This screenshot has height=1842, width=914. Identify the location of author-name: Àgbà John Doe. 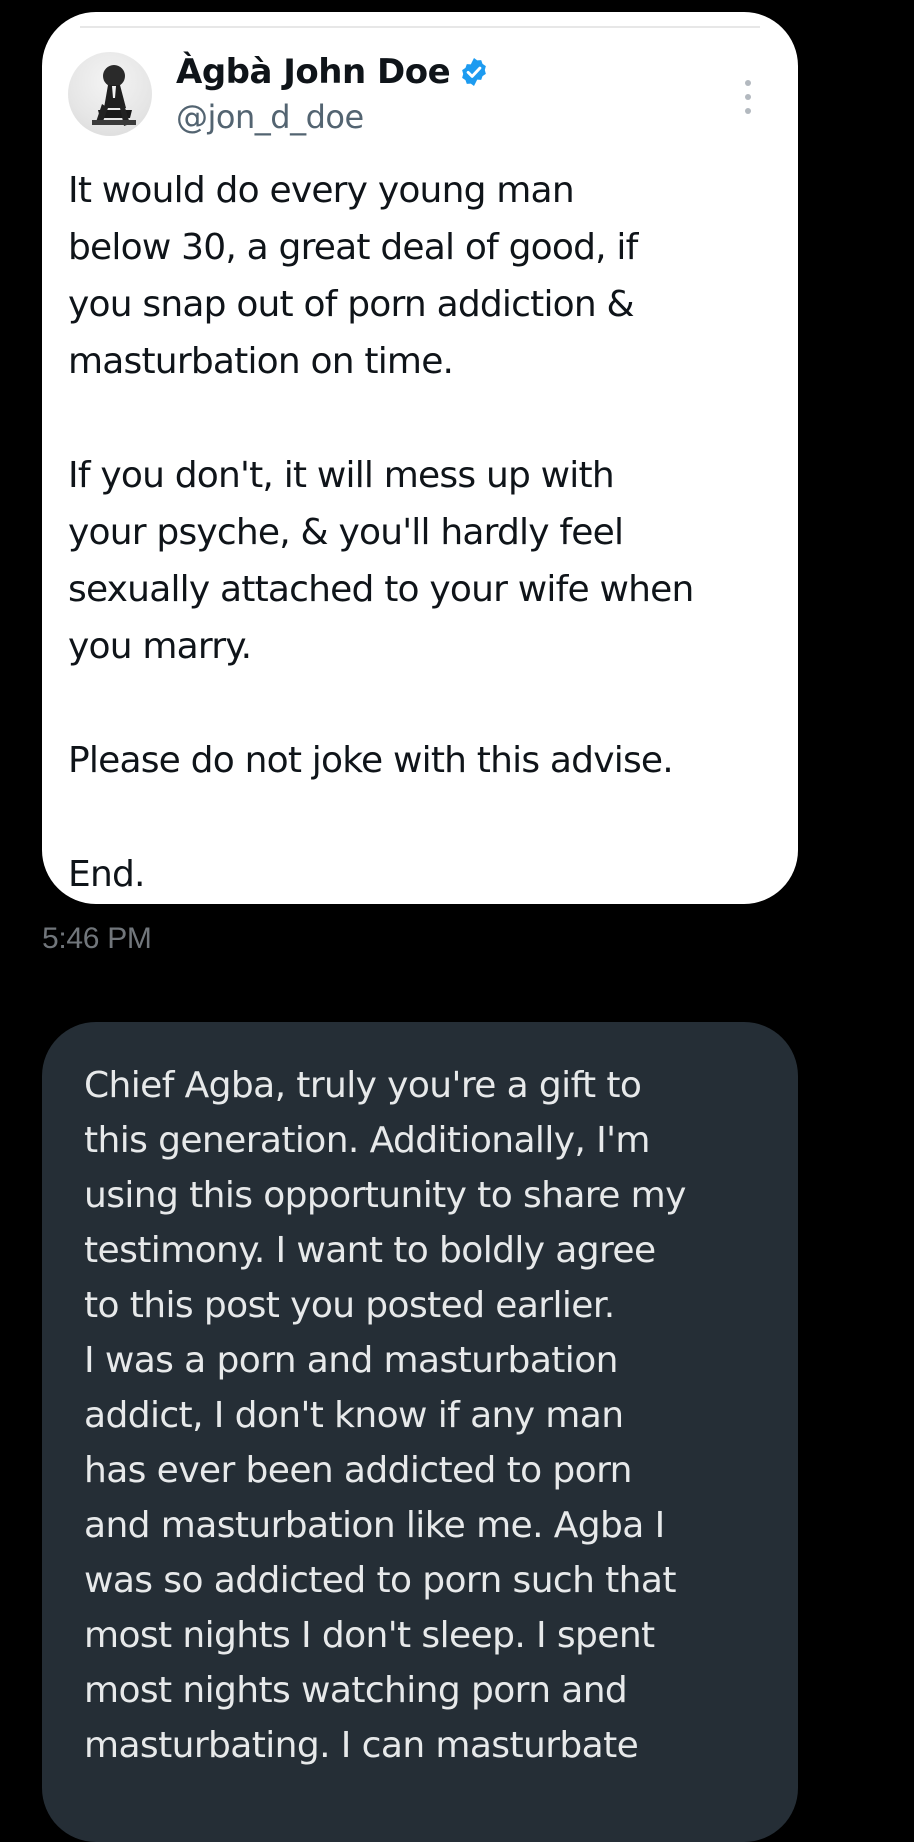
(333, 72).